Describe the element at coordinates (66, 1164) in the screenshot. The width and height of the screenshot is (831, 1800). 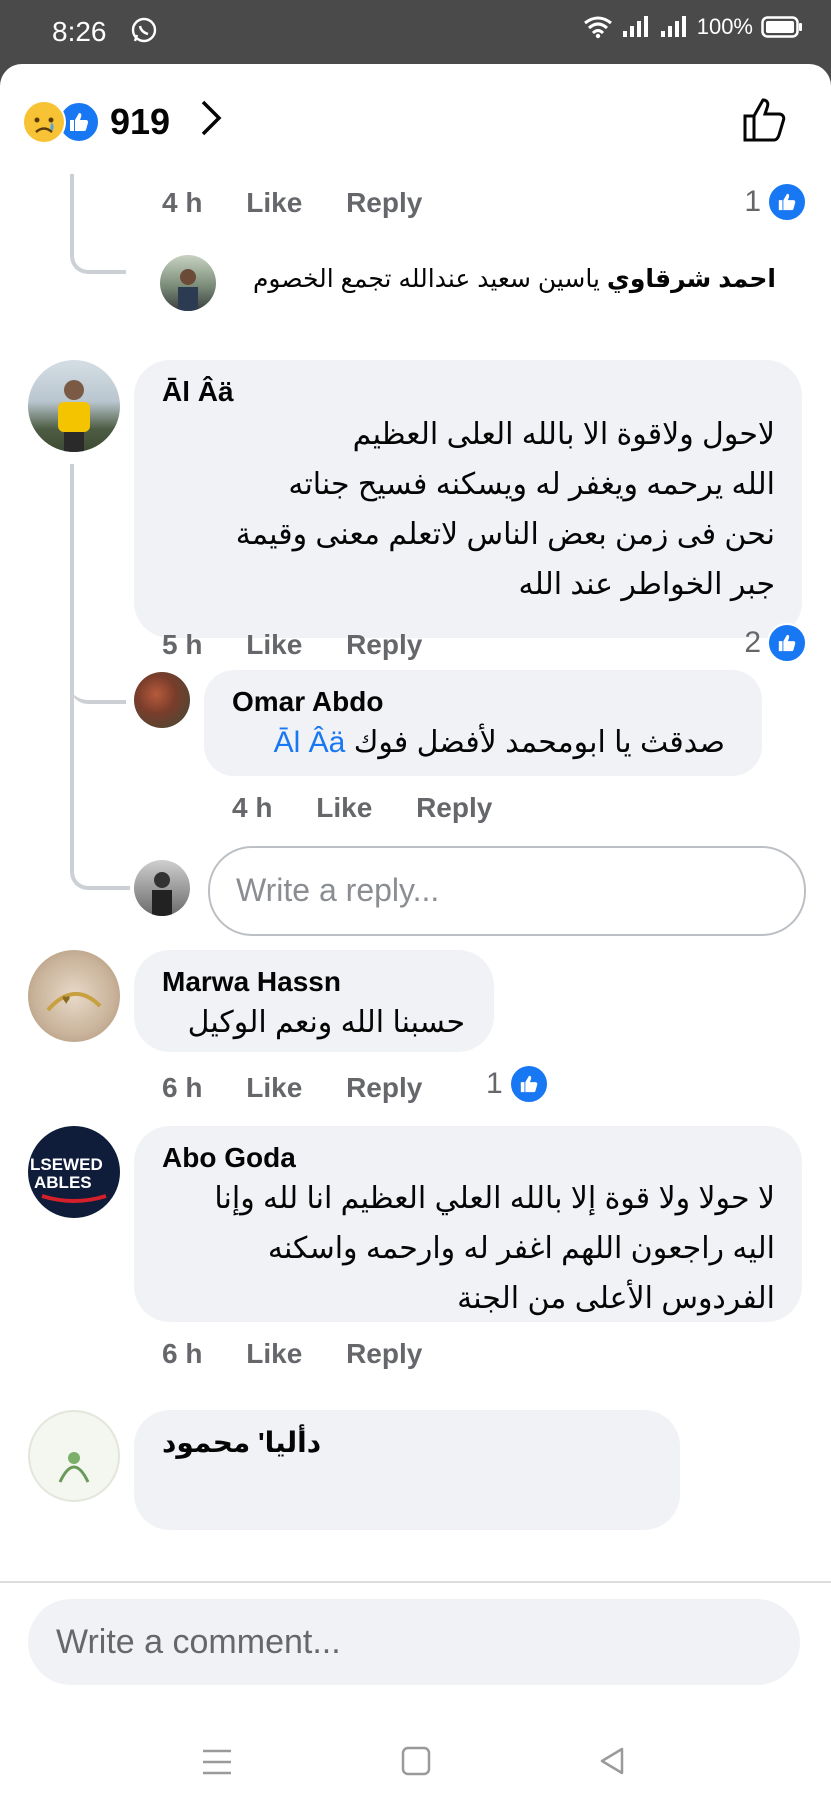
I see `logo-text-1: LSEWED` at that location.